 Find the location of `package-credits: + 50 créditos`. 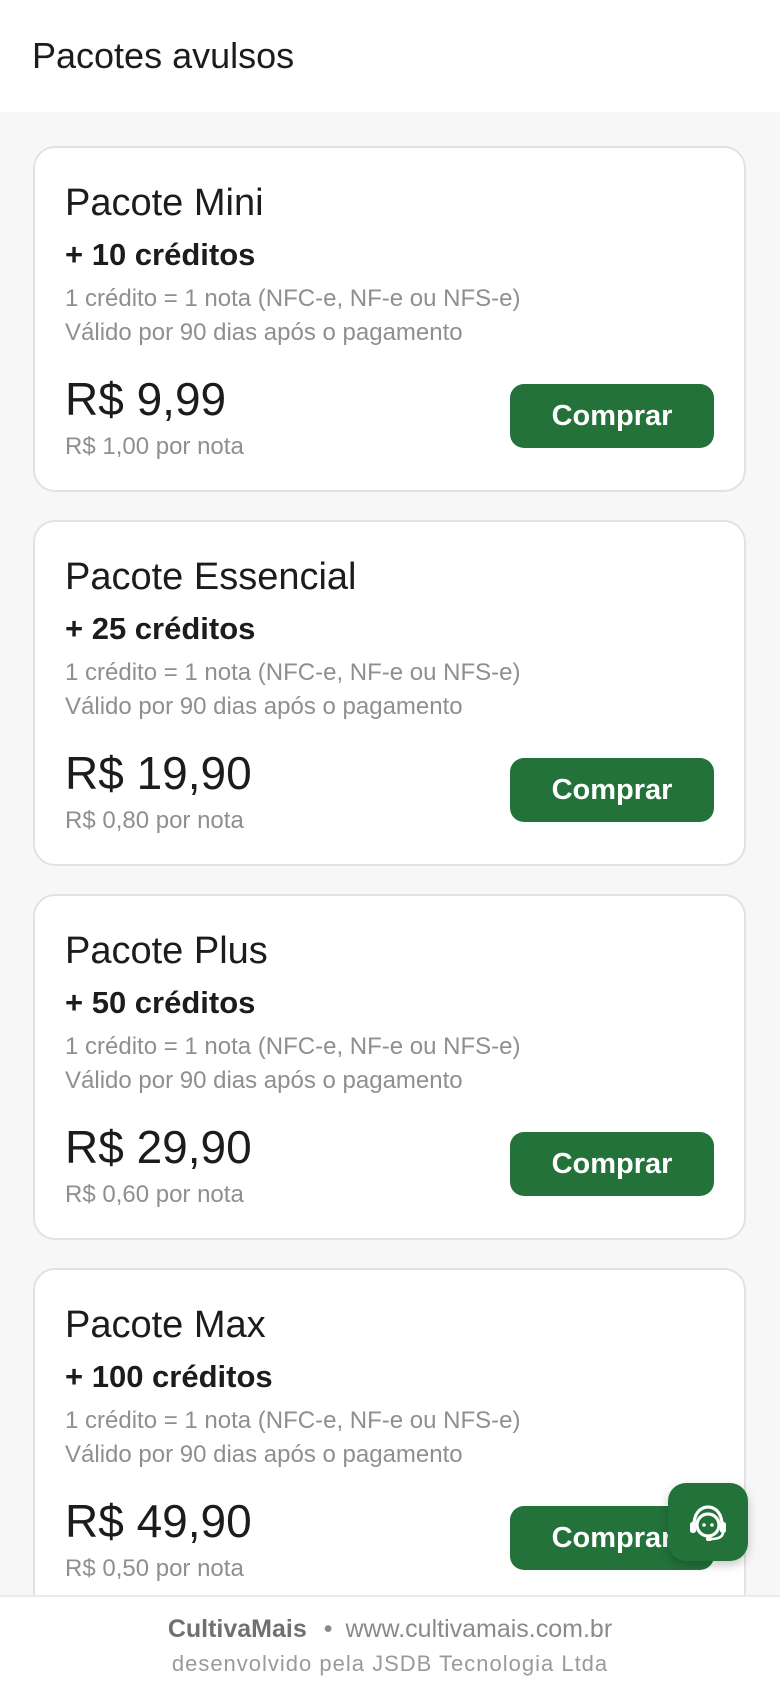

package-credits: + 50 créditos is located at coordinates (160, 1002).